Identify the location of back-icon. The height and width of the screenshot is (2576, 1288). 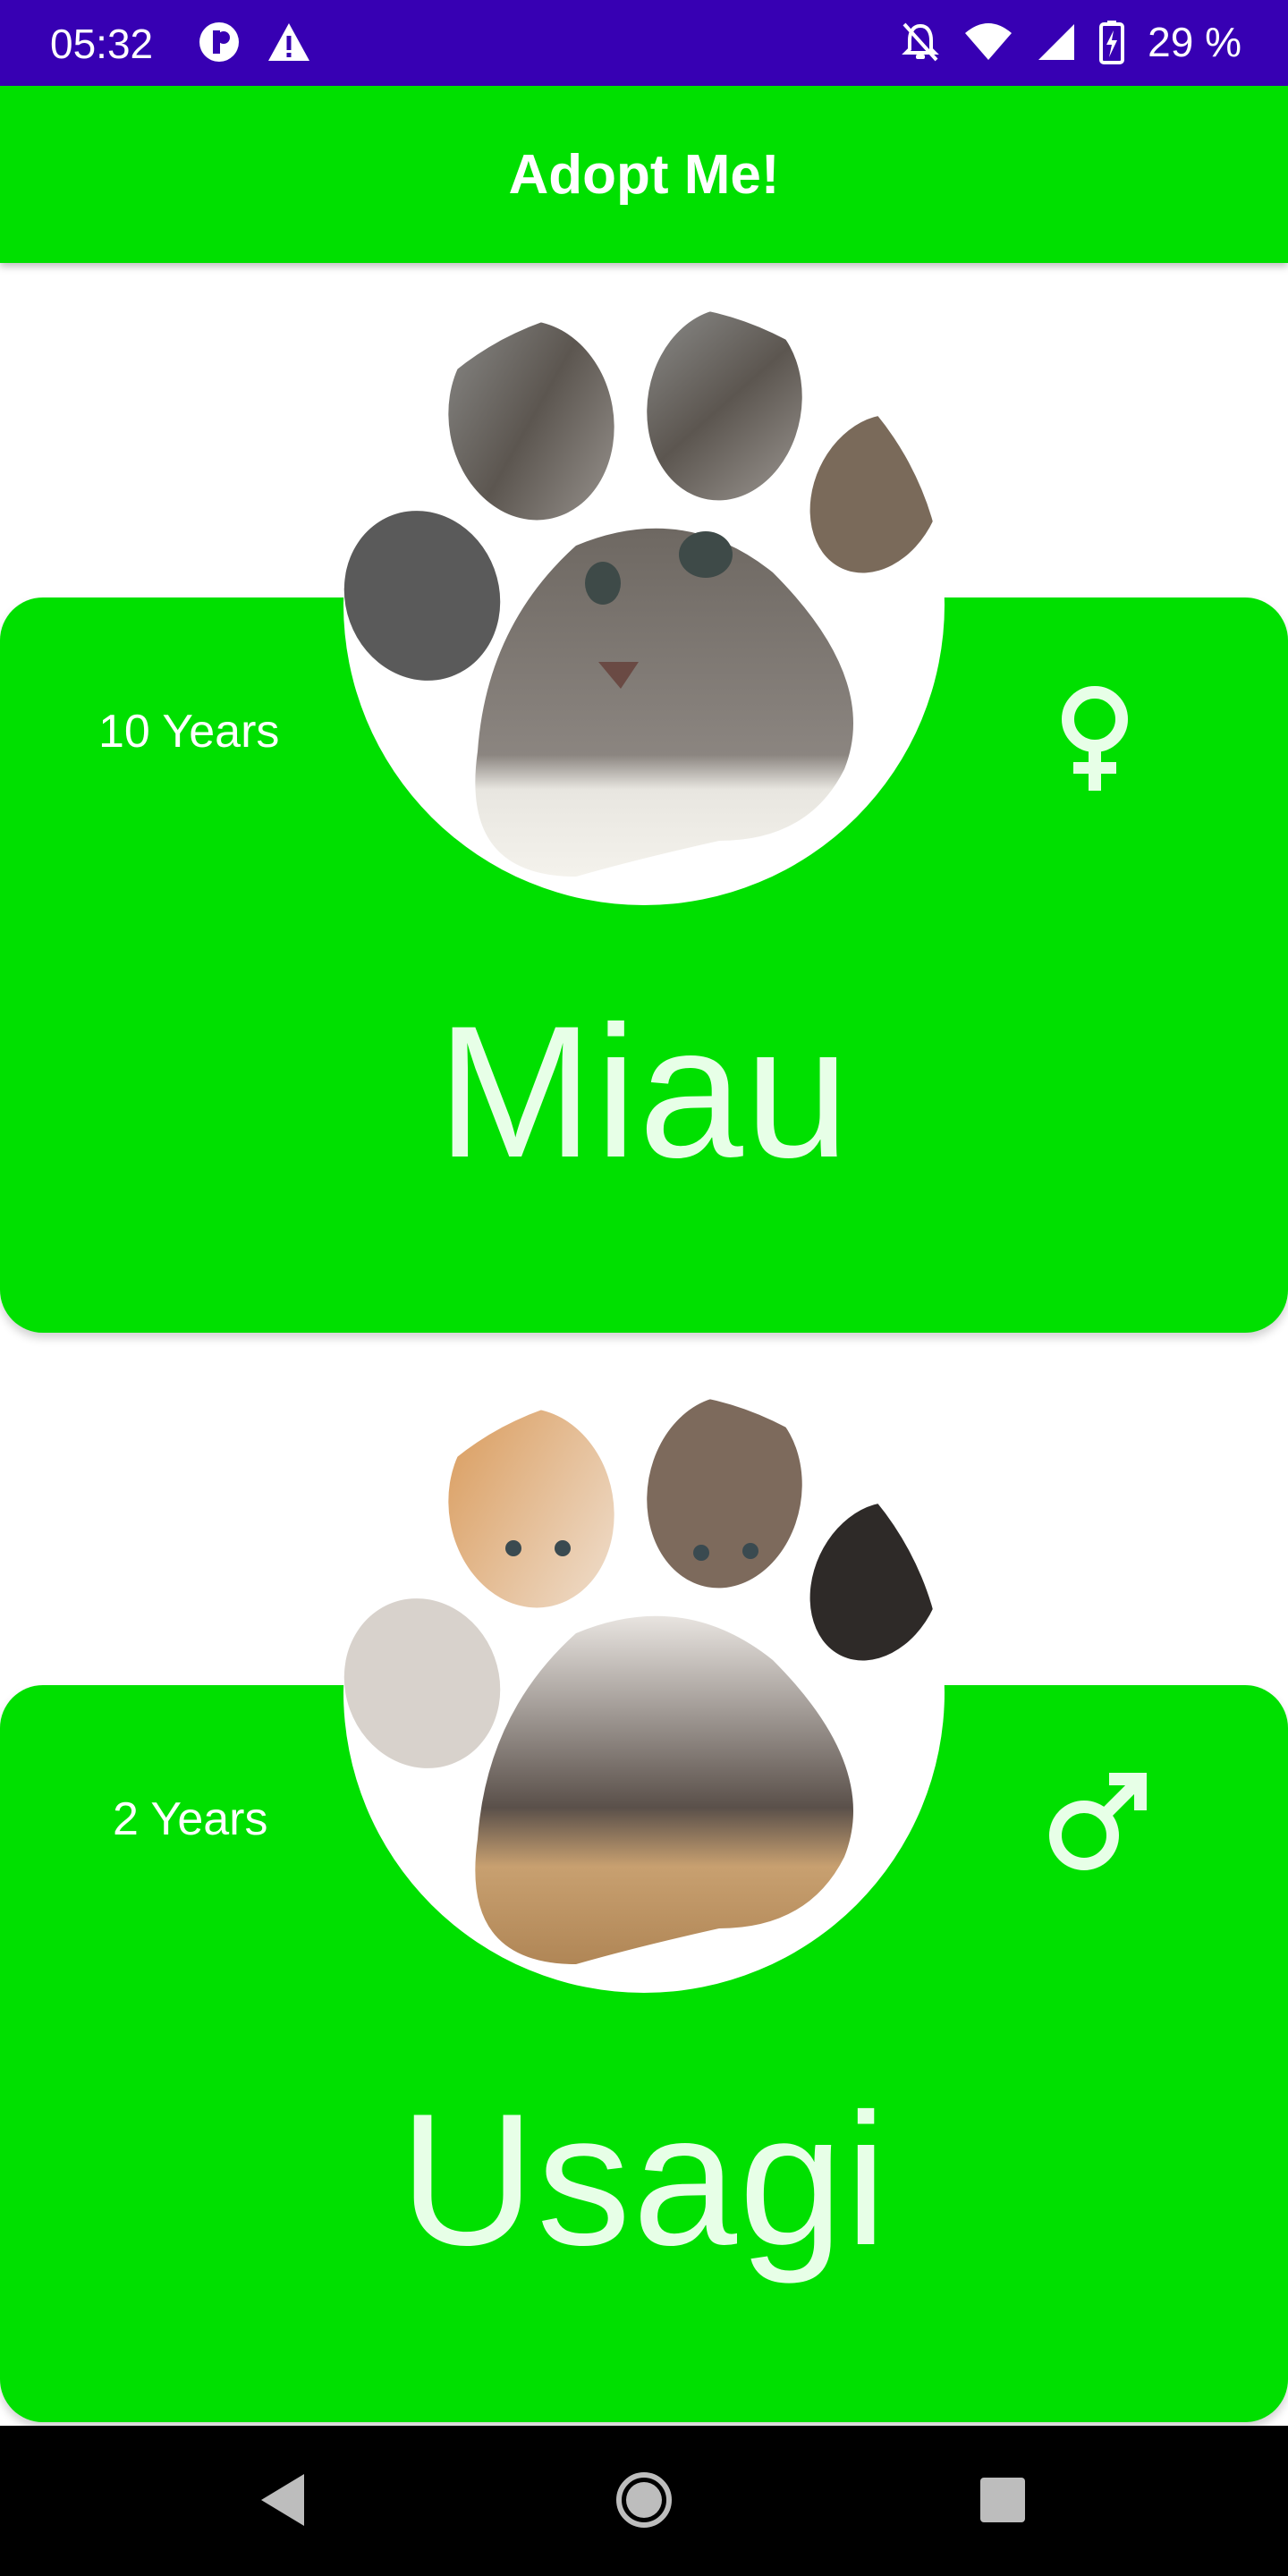
(282, 2500).